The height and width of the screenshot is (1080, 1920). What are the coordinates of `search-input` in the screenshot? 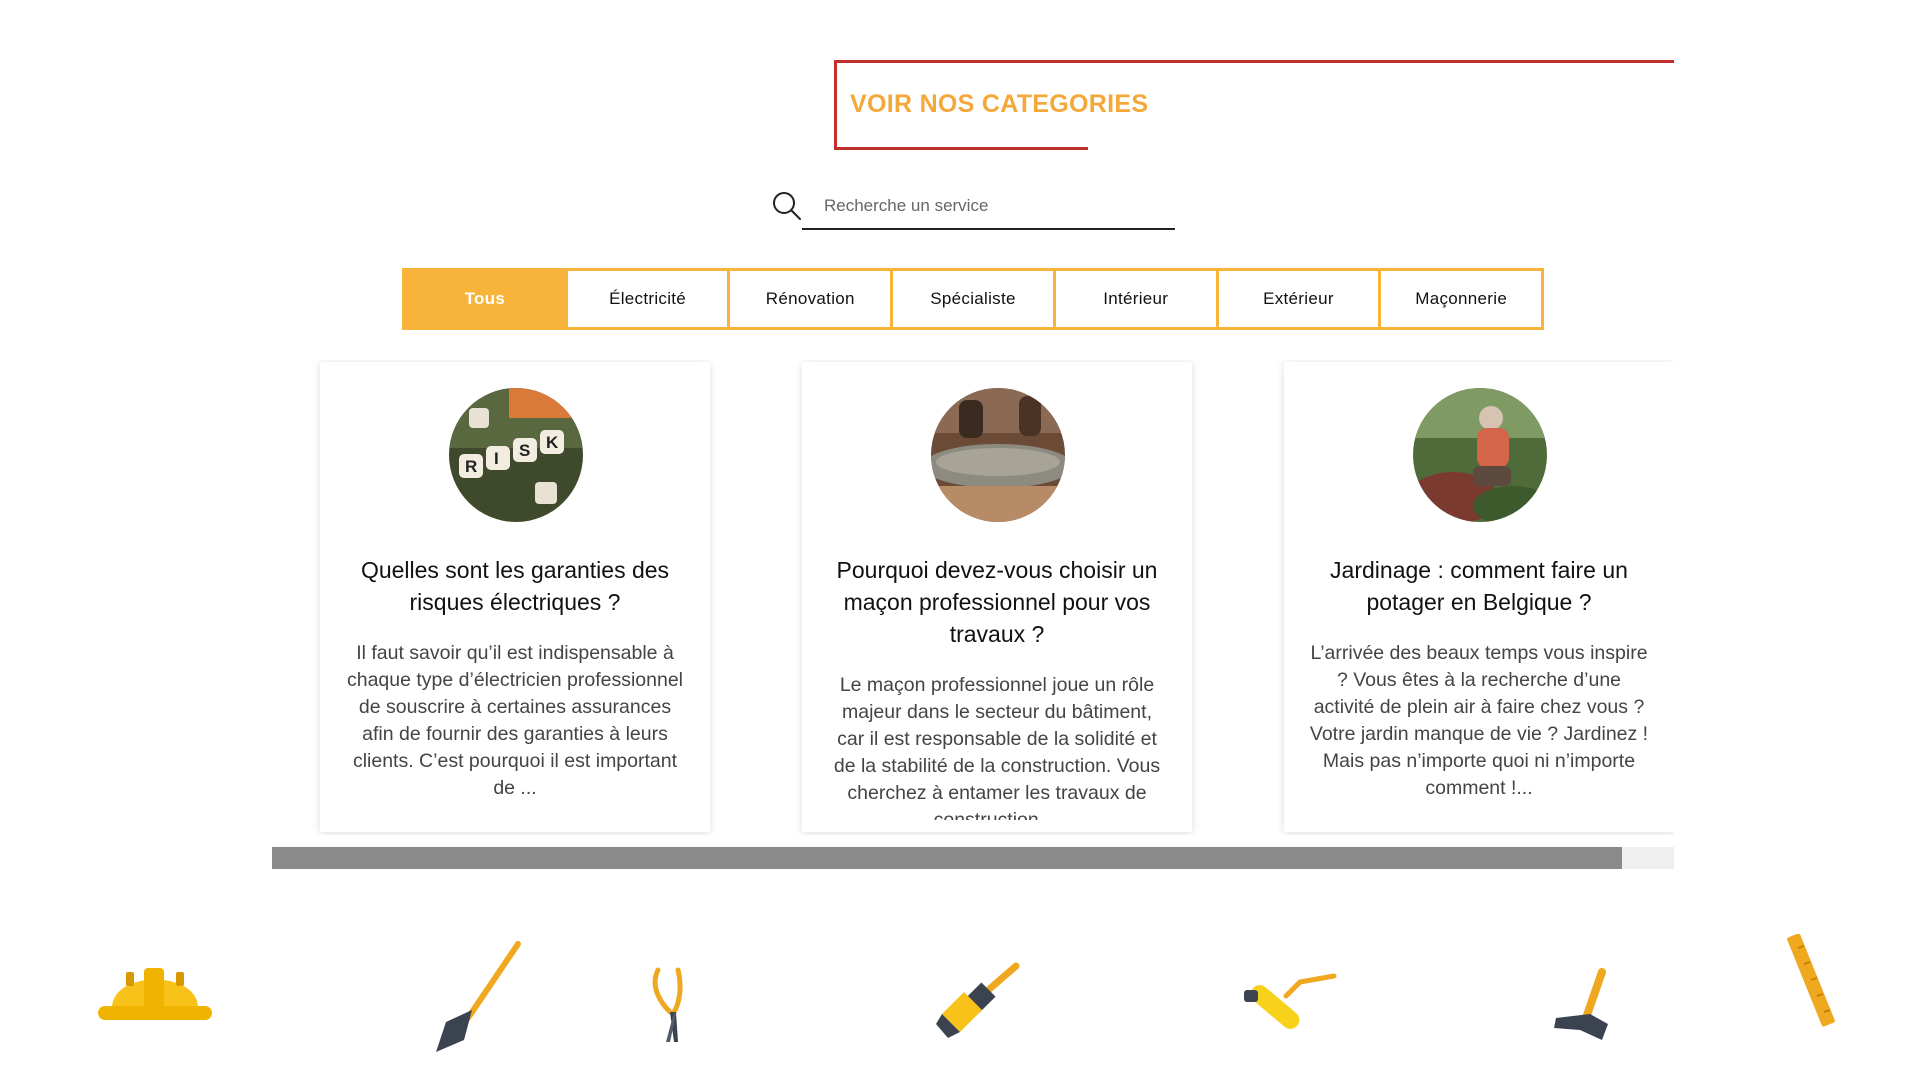 It's located at (988, 206).